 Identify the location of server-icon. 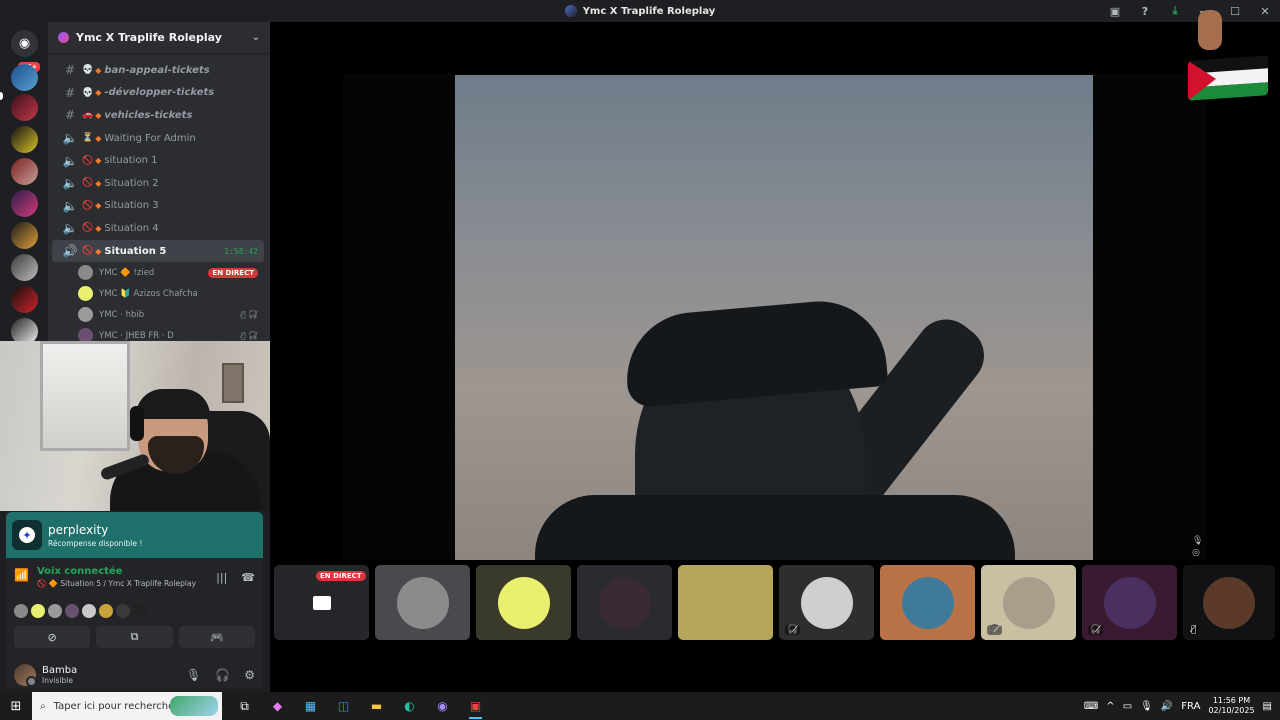
(570, 11).